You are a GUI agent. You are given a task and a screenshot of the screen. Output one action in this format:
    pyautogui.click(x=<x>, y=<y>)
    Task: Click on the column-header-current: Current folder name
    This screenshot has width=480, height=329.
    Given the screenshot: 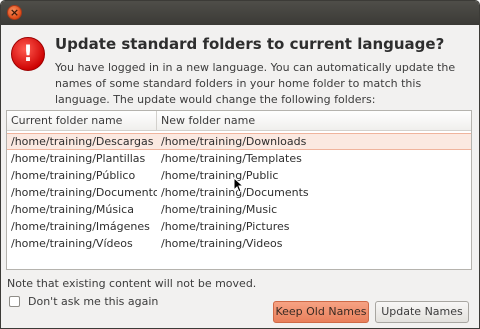 What is the action you would take?
    pyautogui.click(x=82, y=120)
    